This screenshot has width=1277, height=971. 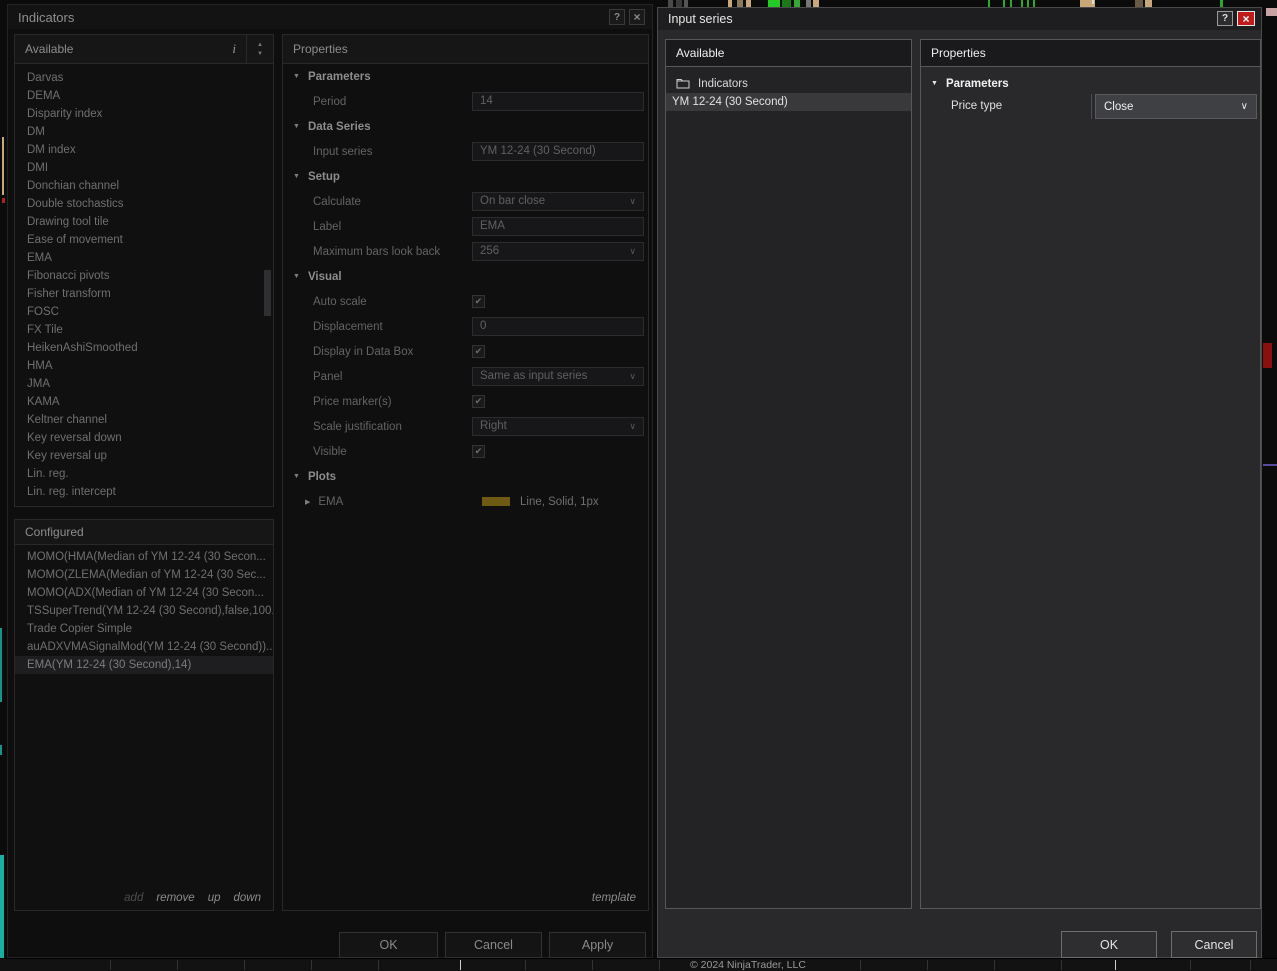 What do you see at coordinates (1090, 83) in the screenshot?
I see `parameters-group: ▼ Parameters` at bounding box center [1090, 83].